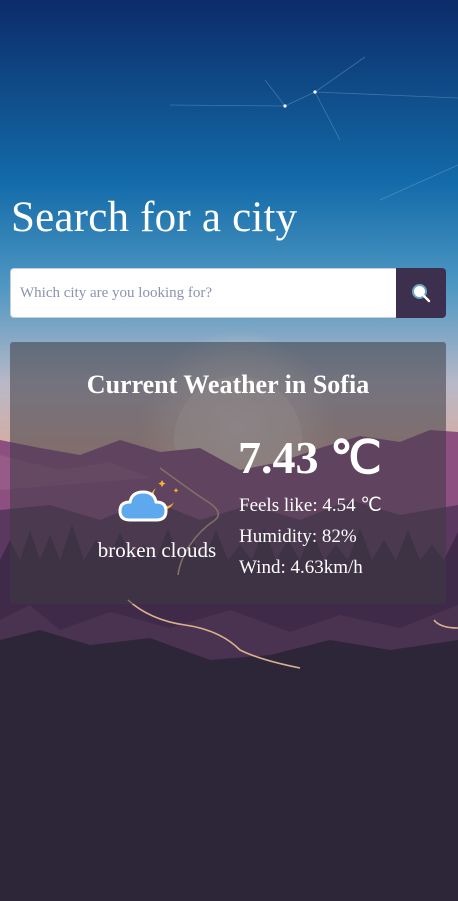 The height and width of the screenshot is (901, 458). I want to click on humidity: Humidity: 82%, so click(298, 536).